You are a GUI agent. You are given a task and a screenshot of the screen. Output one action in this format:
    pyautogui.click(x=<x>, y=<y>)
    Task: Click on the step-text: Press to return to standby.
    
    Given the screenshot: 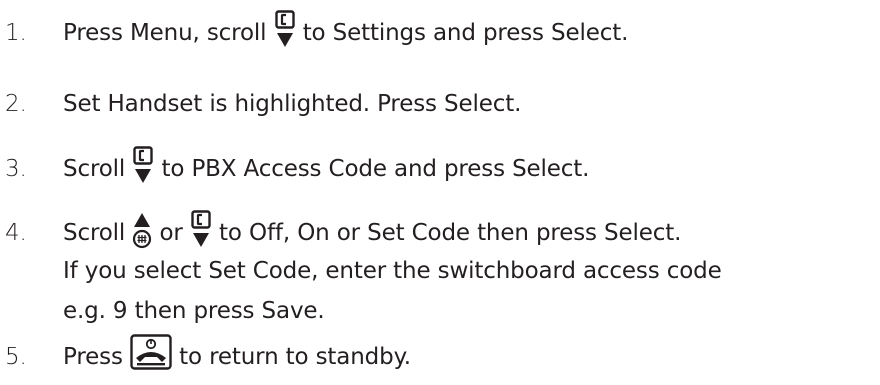 What is the action you would take?
    pyautogui.click(x=237, y=355)
    